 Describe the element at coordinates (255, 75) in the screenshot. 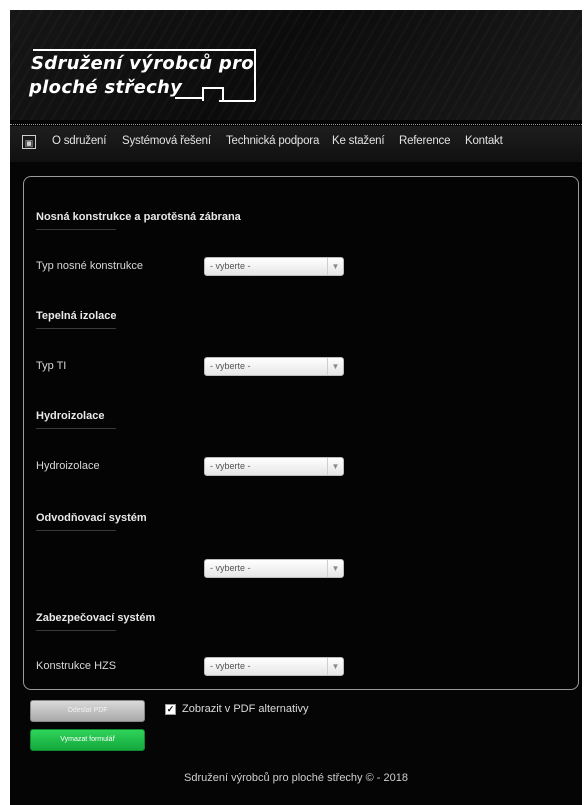

I see `logo-frame-right` at that location.